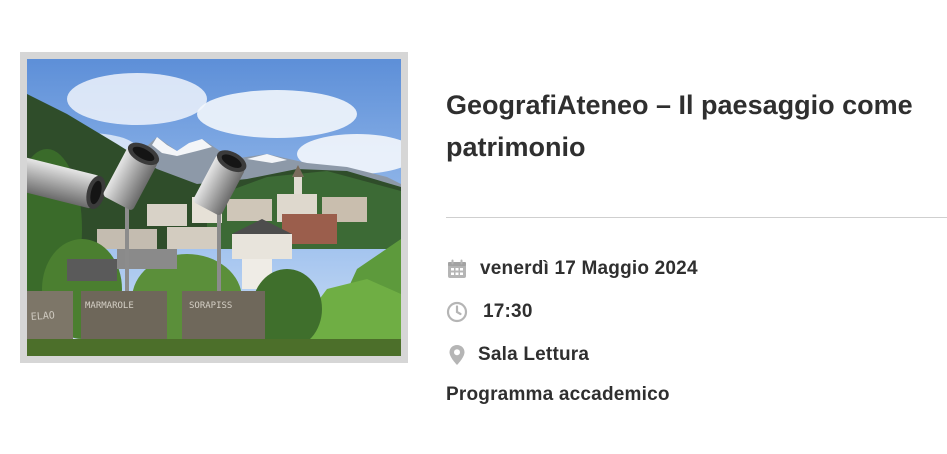 This screenshot has width=947, height=454. Describe the element at coordinates (589, 268) in the screenshot. I see `event-date: venerdì 17 Maggio 2024` at that location.